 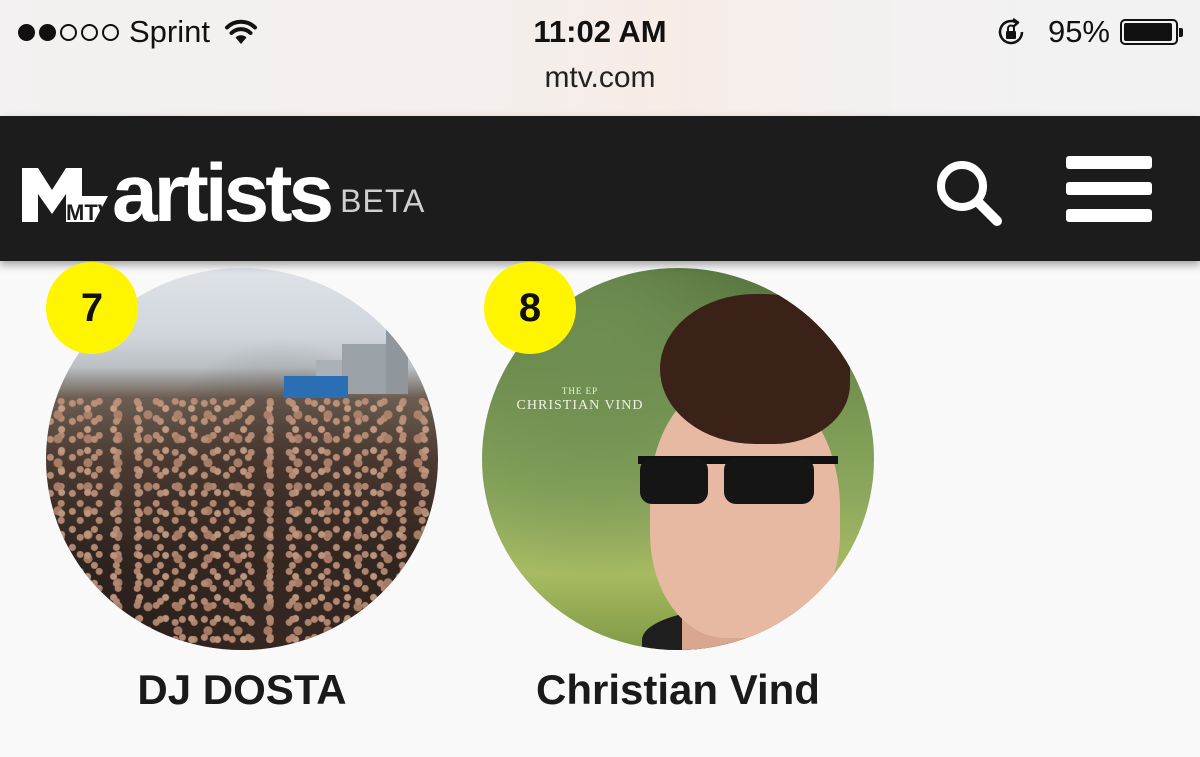 I want to click on mtv-logo-icon: MTV, so click(x=65, y=195).